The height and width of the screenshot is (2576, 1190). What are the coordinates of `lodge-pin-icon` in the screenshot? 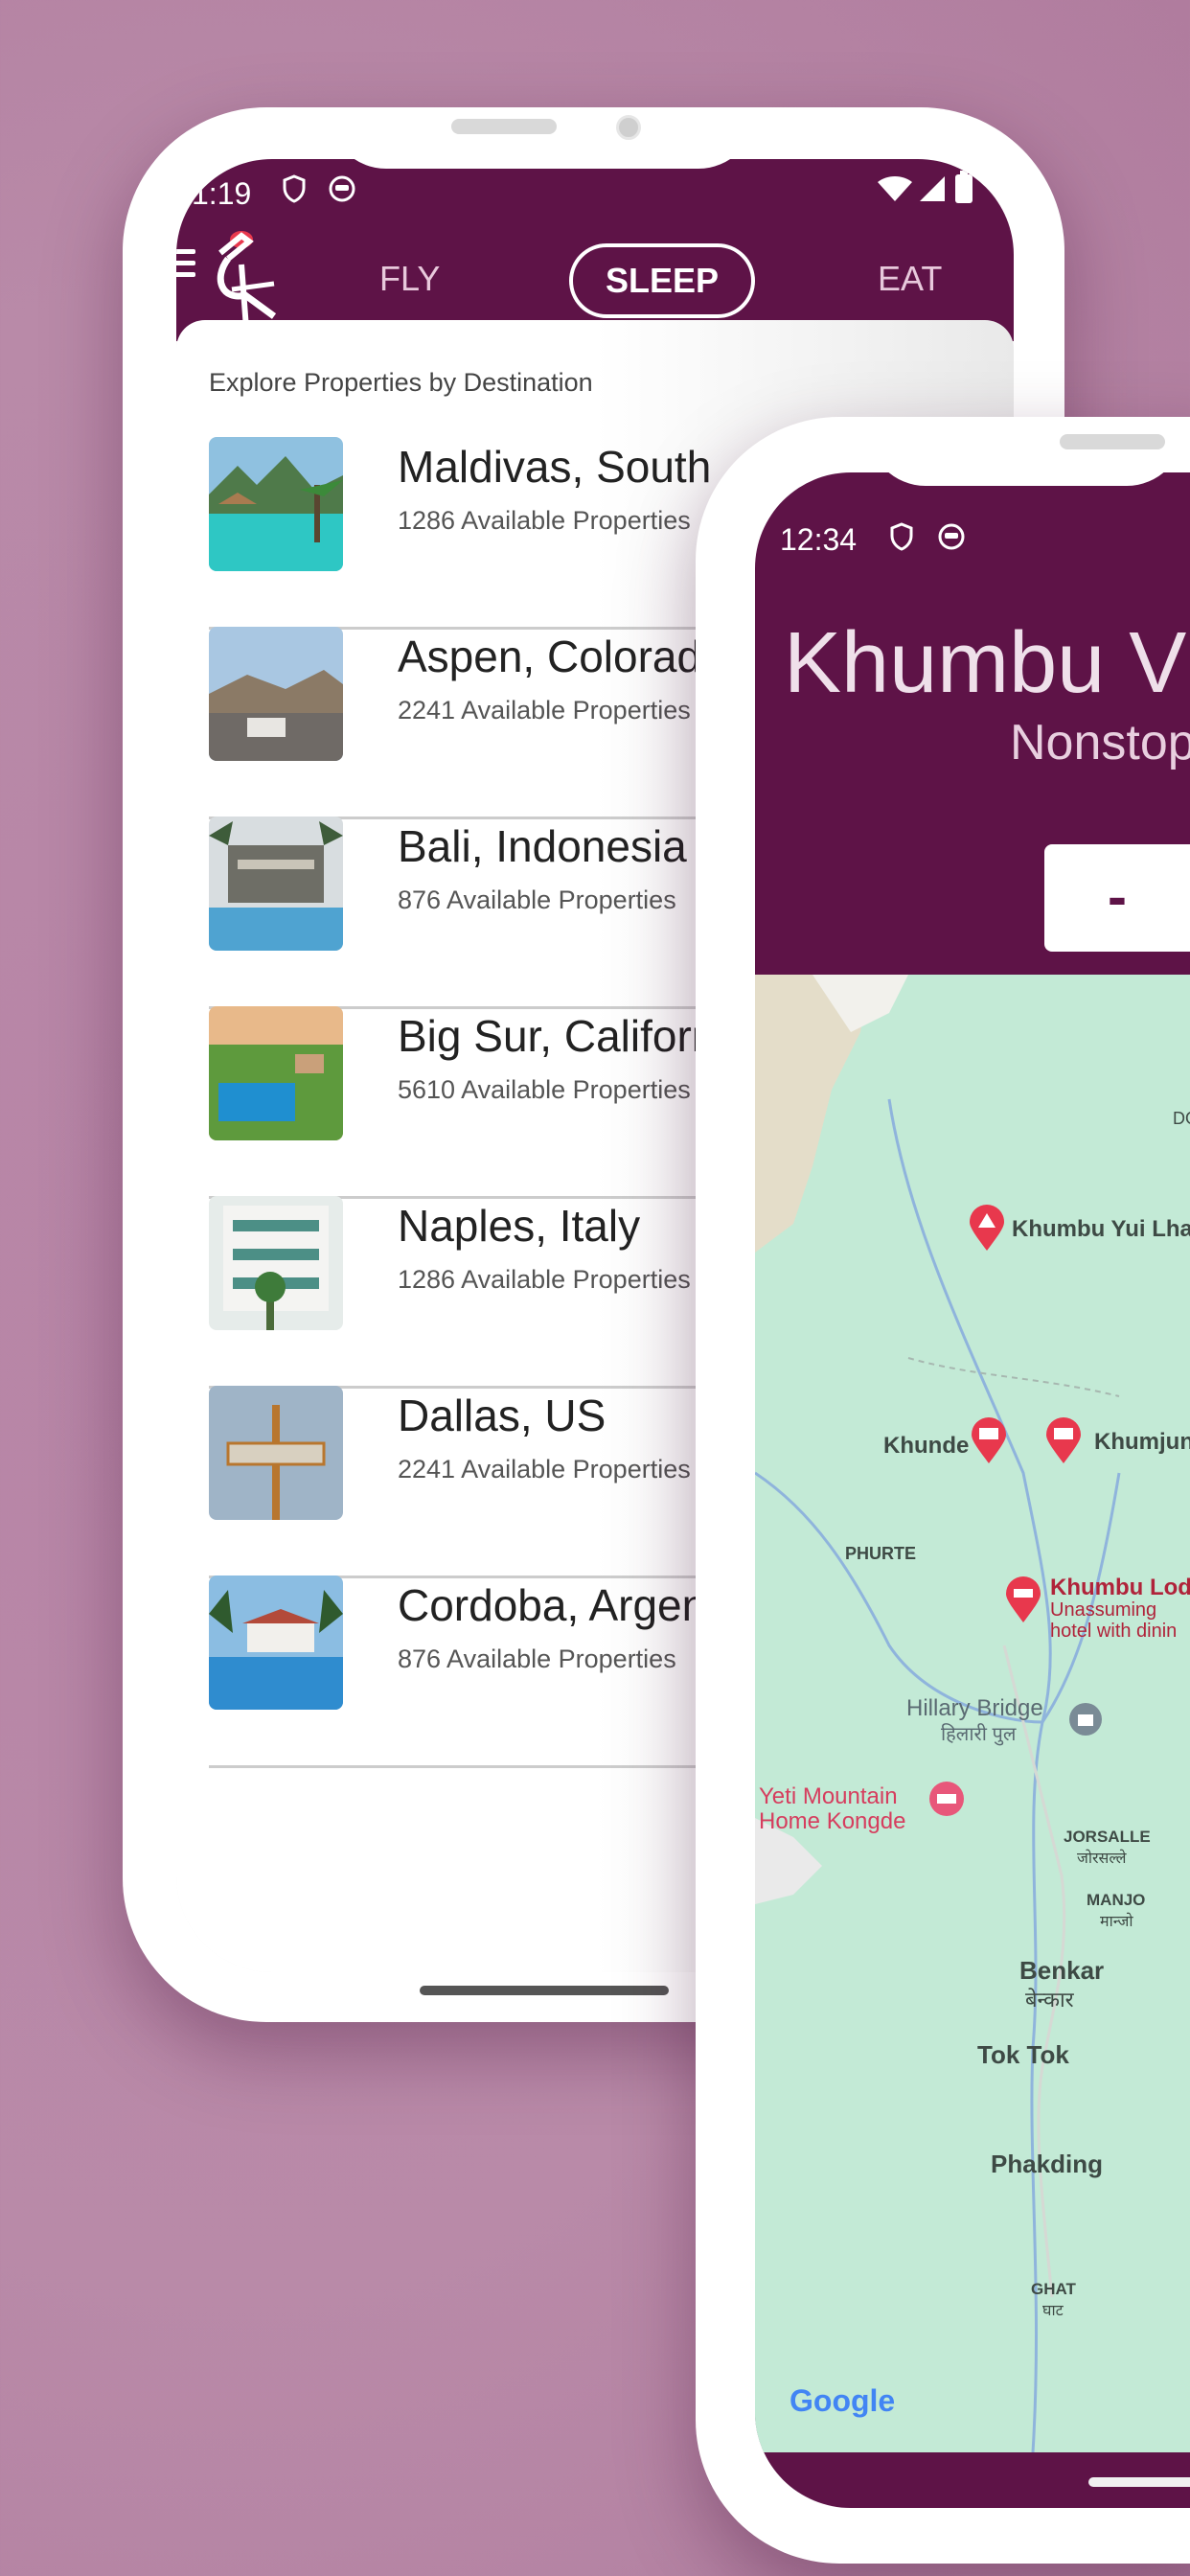 It's located at (1023, 1600).